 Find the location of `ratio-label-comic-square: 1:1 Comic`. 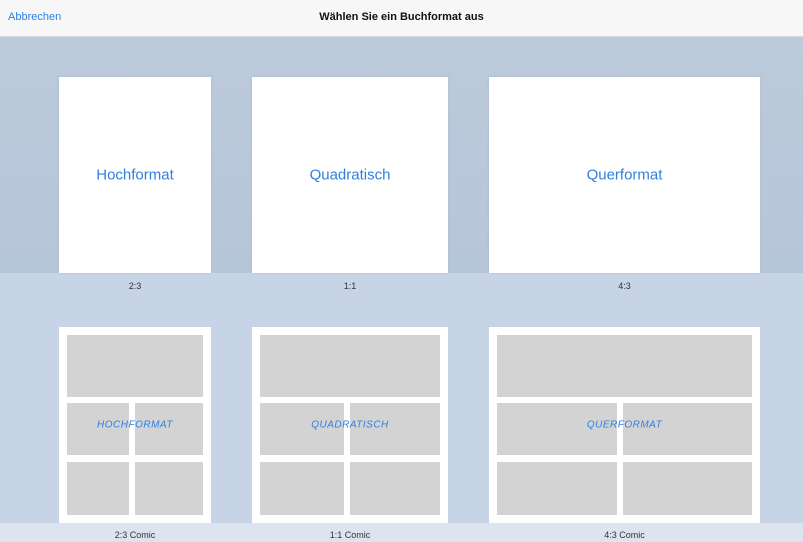

ratio-label-comic-square: 1:1 Comic is located at coordinates (350, 535).